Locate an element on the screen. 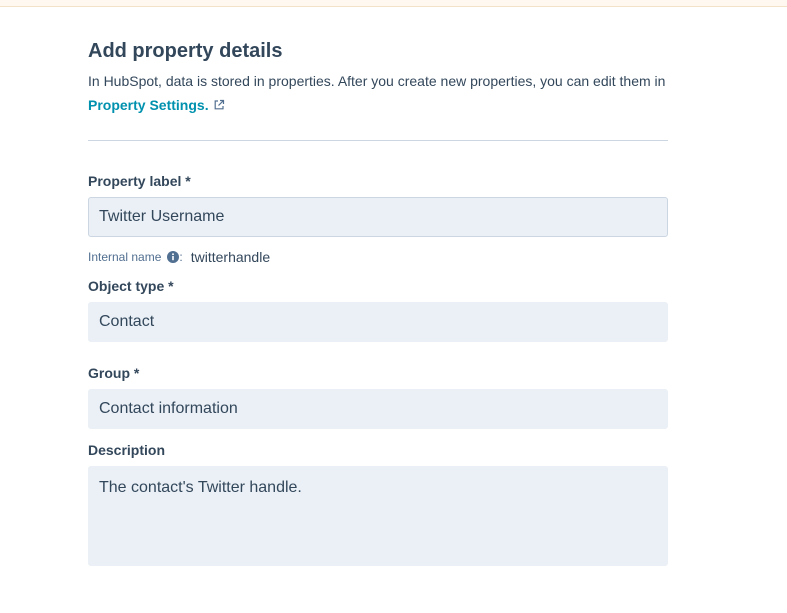  object-type-select: Contact is located at coordinates (378, 322).